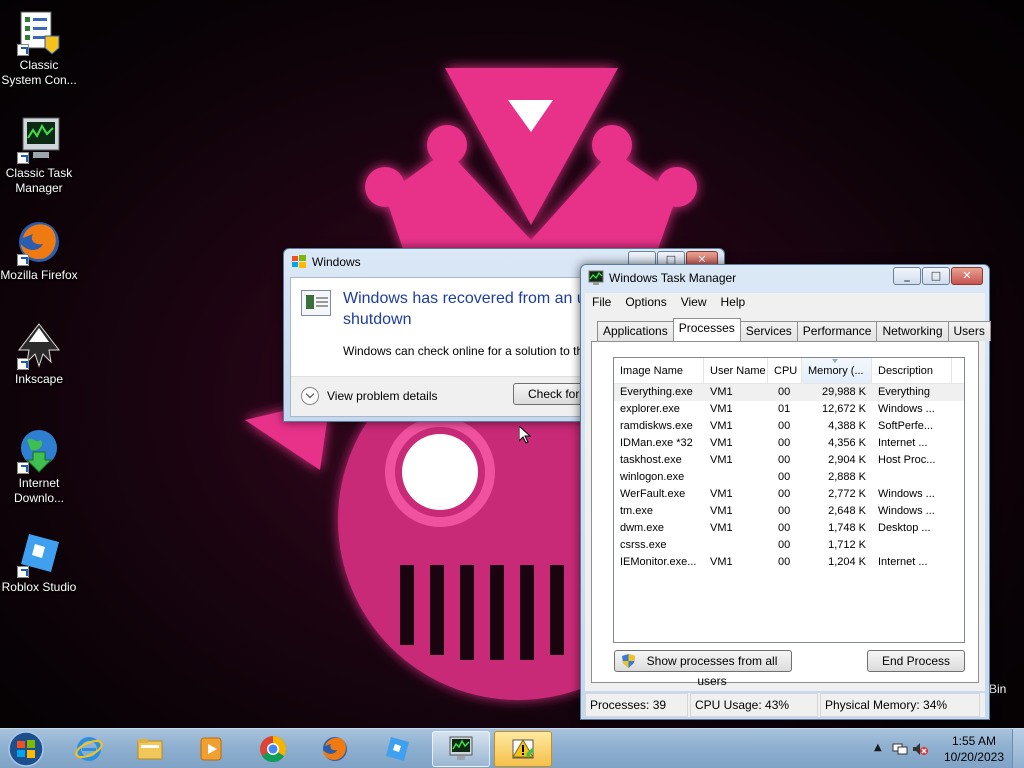 The height and width of the screenshot is (768, 1024). What do you see at coordinates (461, 749) in the screenshot?
I see `taskbar-task-manager` at bounding box center [461, 749].